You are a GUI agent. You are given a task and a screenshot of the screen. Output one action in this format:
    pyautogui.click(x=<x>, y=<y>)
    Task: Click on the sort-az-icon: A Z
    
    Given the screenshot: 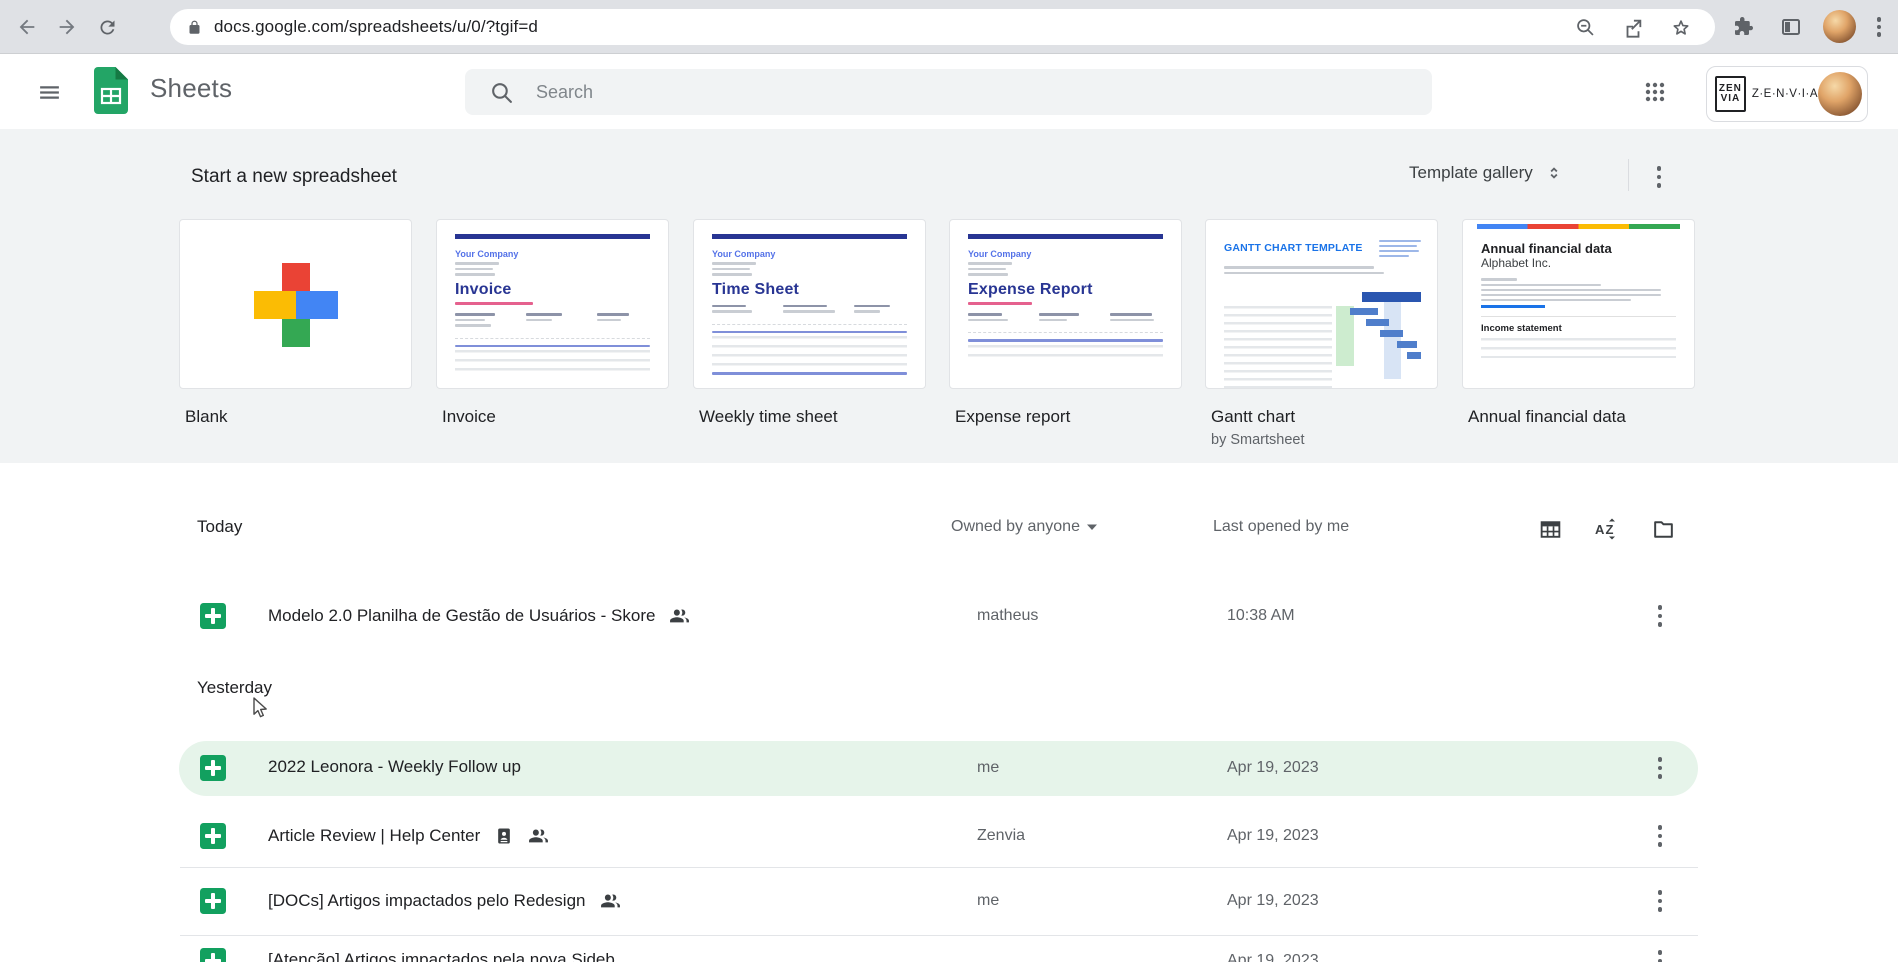 What is the action you would take?
    pyautogui.click(x=1605, y=529)
    